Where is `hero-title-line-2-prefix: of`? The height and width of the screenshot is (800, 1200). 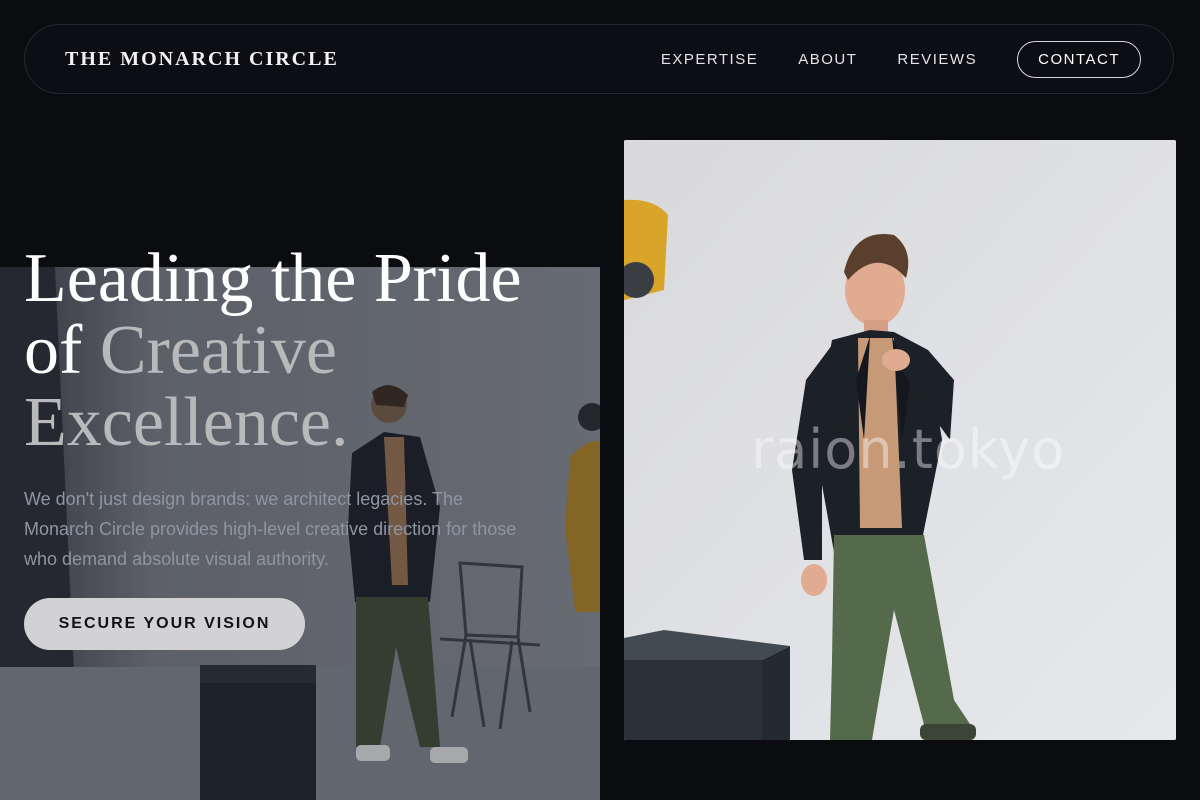 hero-title-line-2-prefix: of is located at coordinates (62, 350).